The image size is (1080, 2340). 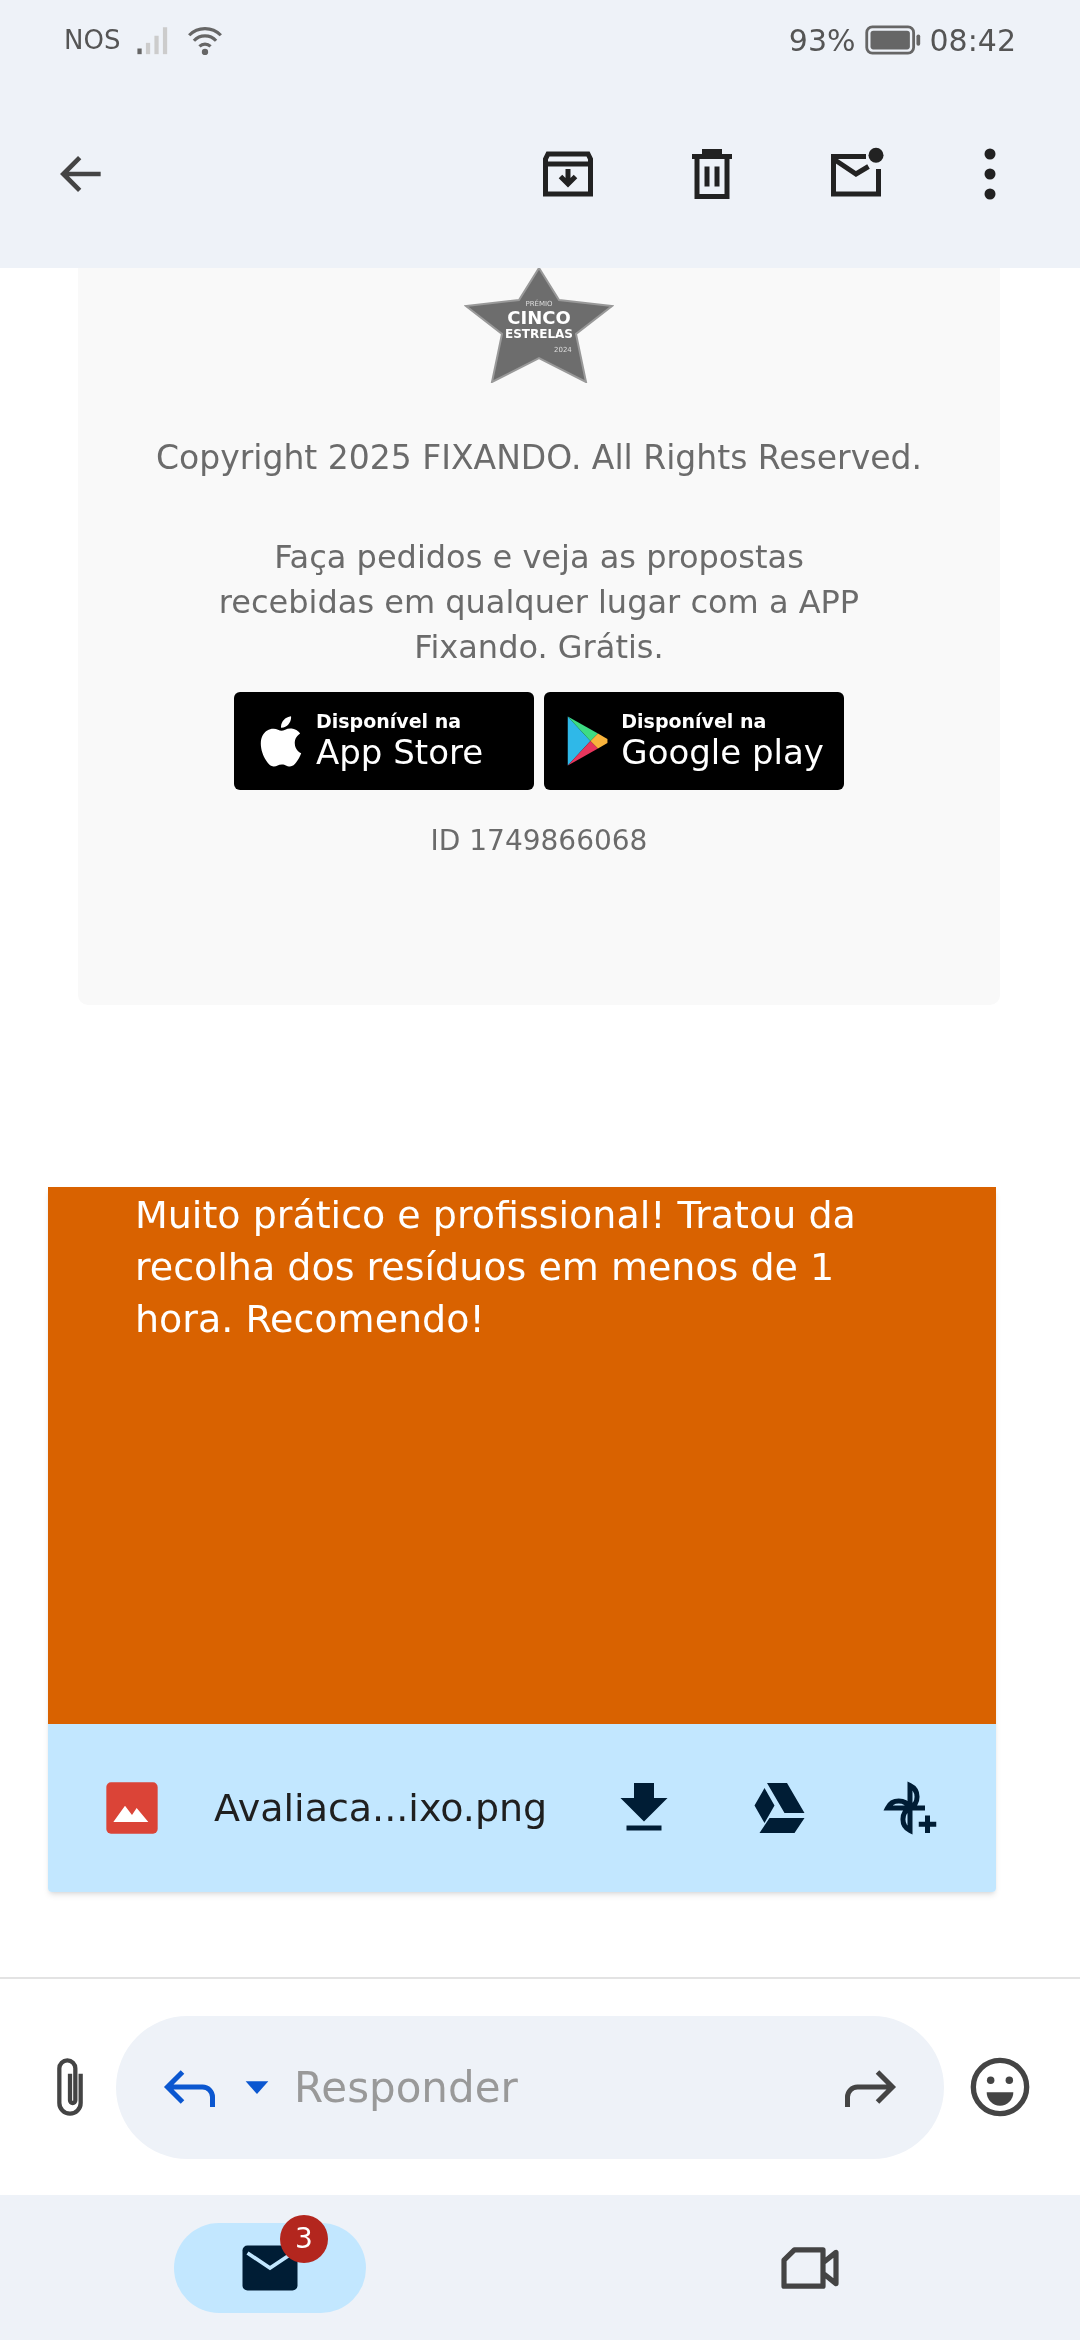 I want to click on image-file-icon, so click(x=132, y=1808).